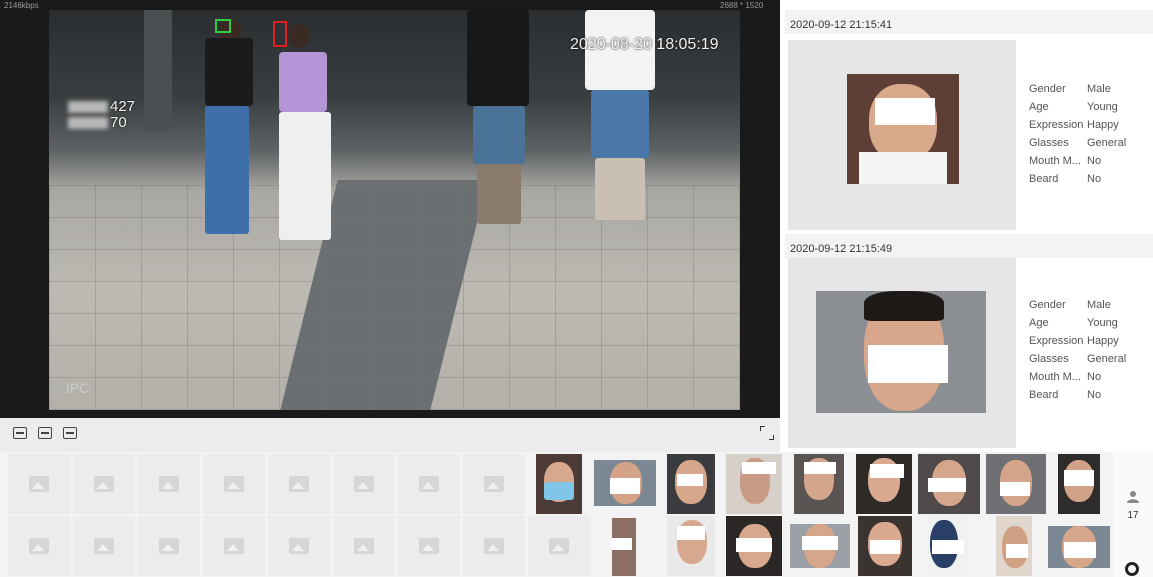 Image resolution: width=1153 pixels, height=577 pixels. I want to click on scene-pillar, so click(158, 70).